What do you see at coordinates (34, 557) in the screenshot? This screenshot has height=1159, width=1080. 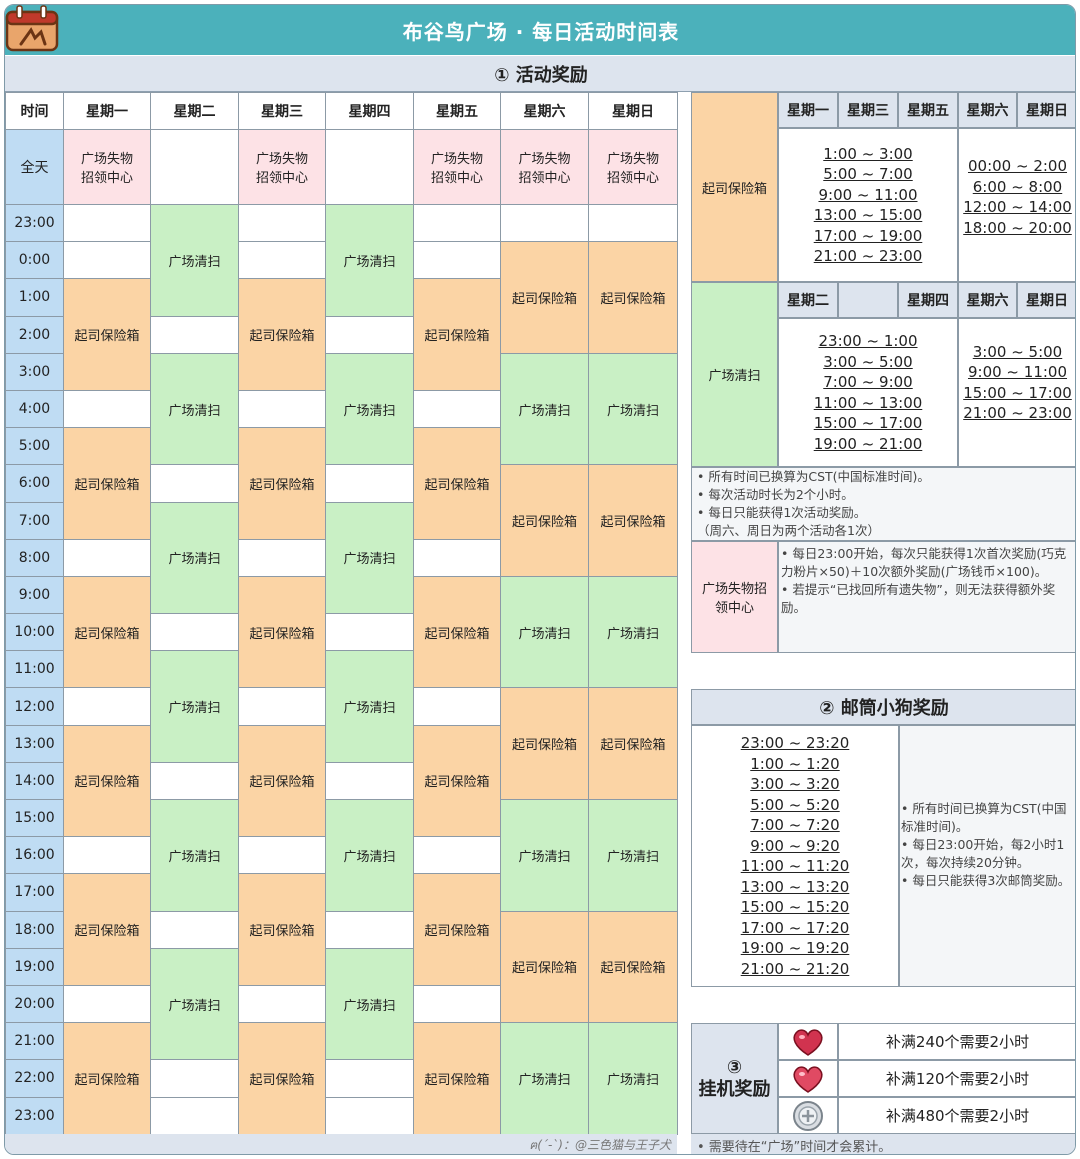 I see `hour-label: 8:00` at bounding box center [34, 557].